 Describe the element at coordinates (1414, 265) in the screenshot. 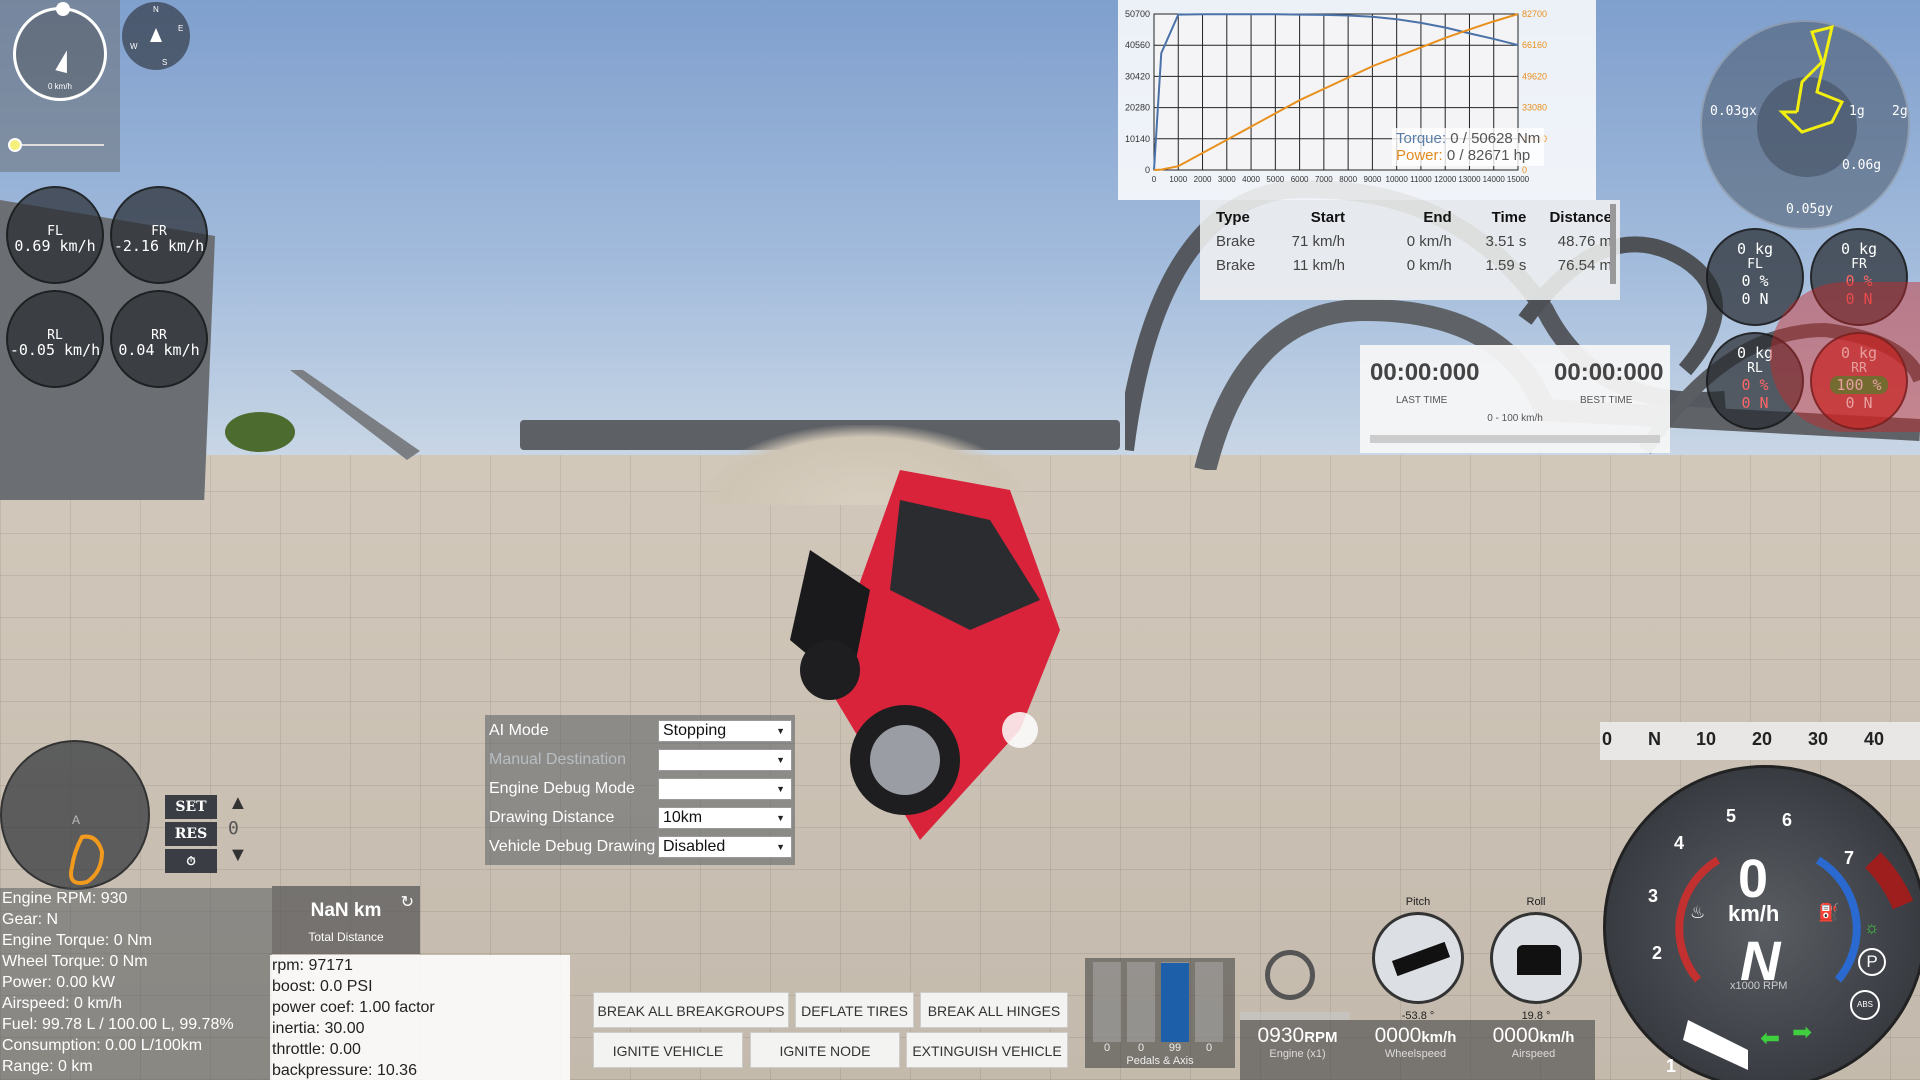

I see `table-row: Brake 11 km/h 0 km/h 1.59 s 76.54 m` at that location.